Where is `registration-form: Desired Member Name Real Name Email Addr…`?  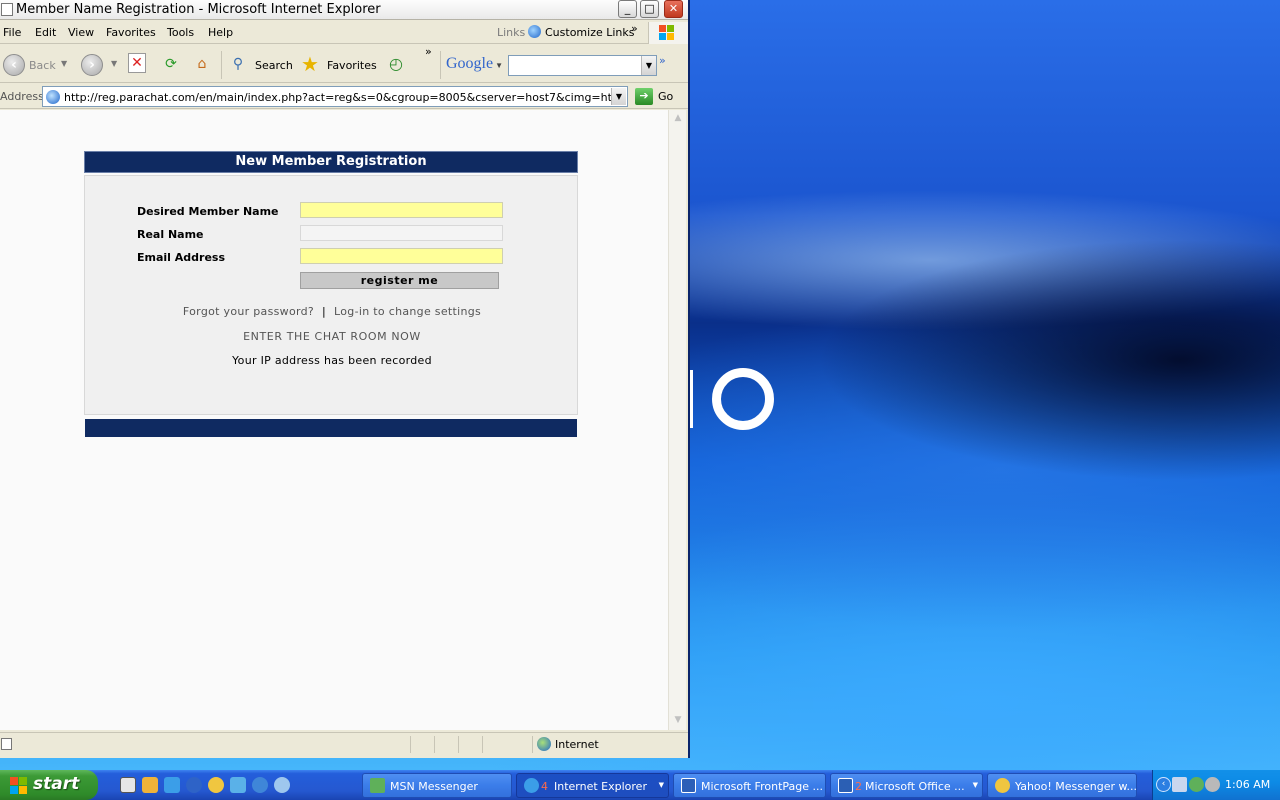 registration-form: Desired Member Name Real Name Email Addr… is located at coordinates (331, 295).